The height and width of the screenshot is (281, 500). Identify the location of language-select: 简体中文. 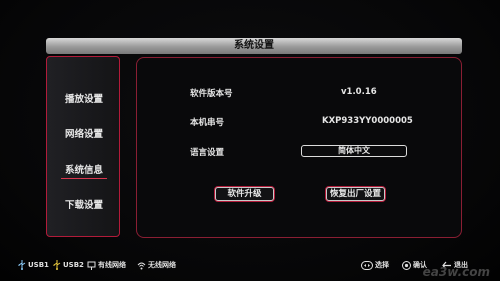
(354, 151).